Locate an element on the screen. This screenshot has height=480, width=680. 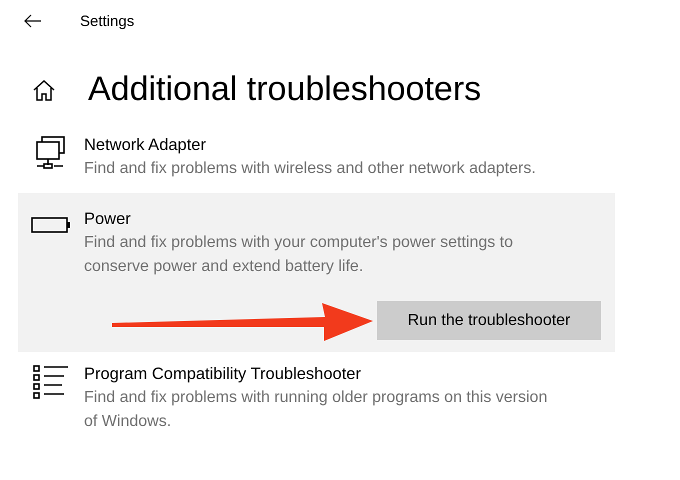
item-title: Power is located at coordinates (108, 219).